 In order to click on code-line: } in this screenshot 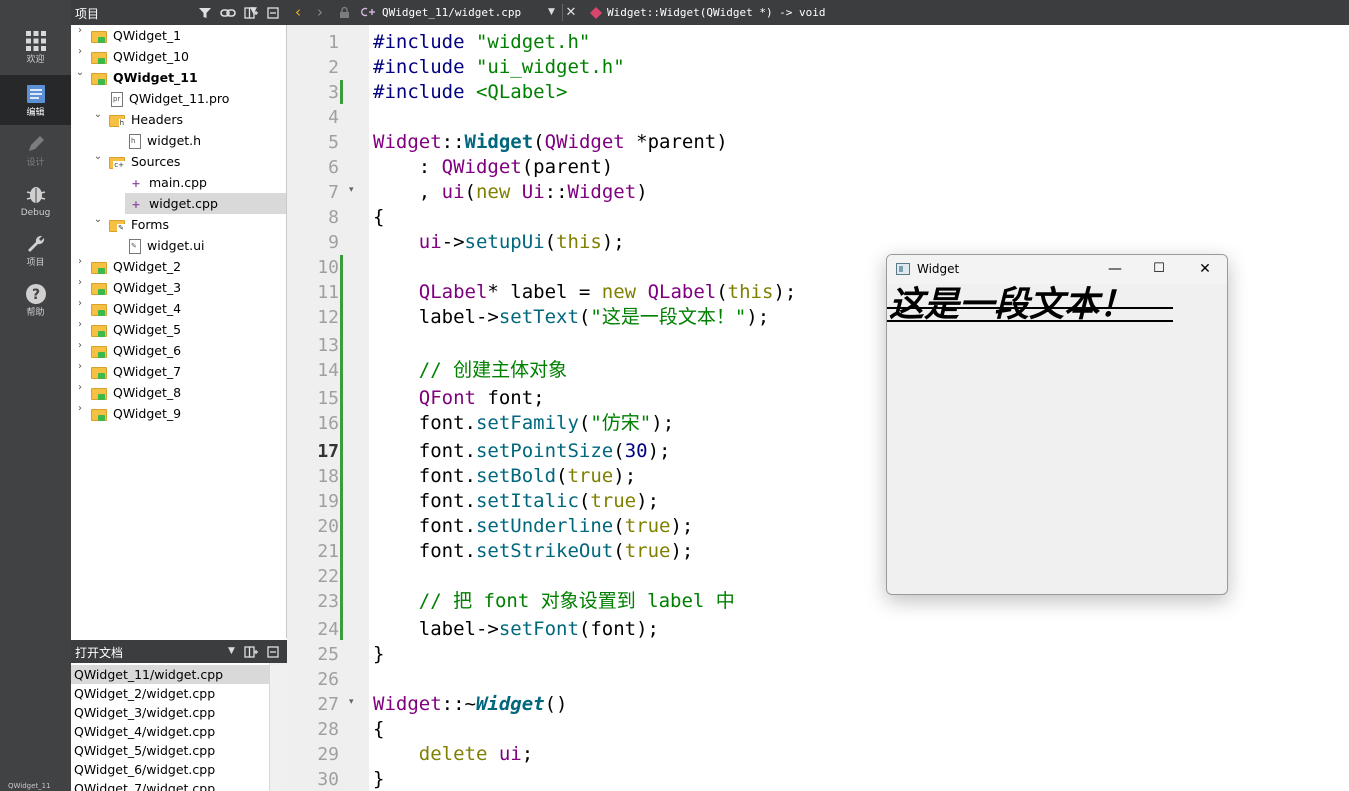, I will do `click(379, 654)`.